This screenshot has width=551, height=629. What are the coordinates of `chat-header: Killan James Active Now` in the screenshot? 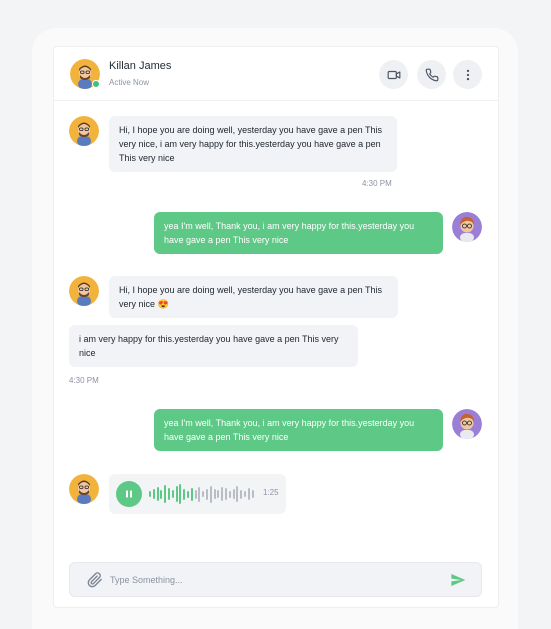 It's located at (276, 74).